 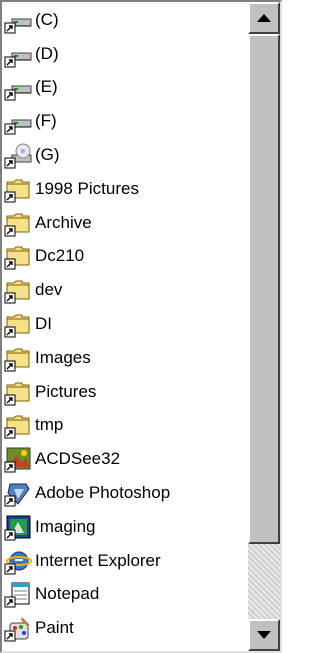 I want to click on item-label: (F), so click(x=46, y=121).